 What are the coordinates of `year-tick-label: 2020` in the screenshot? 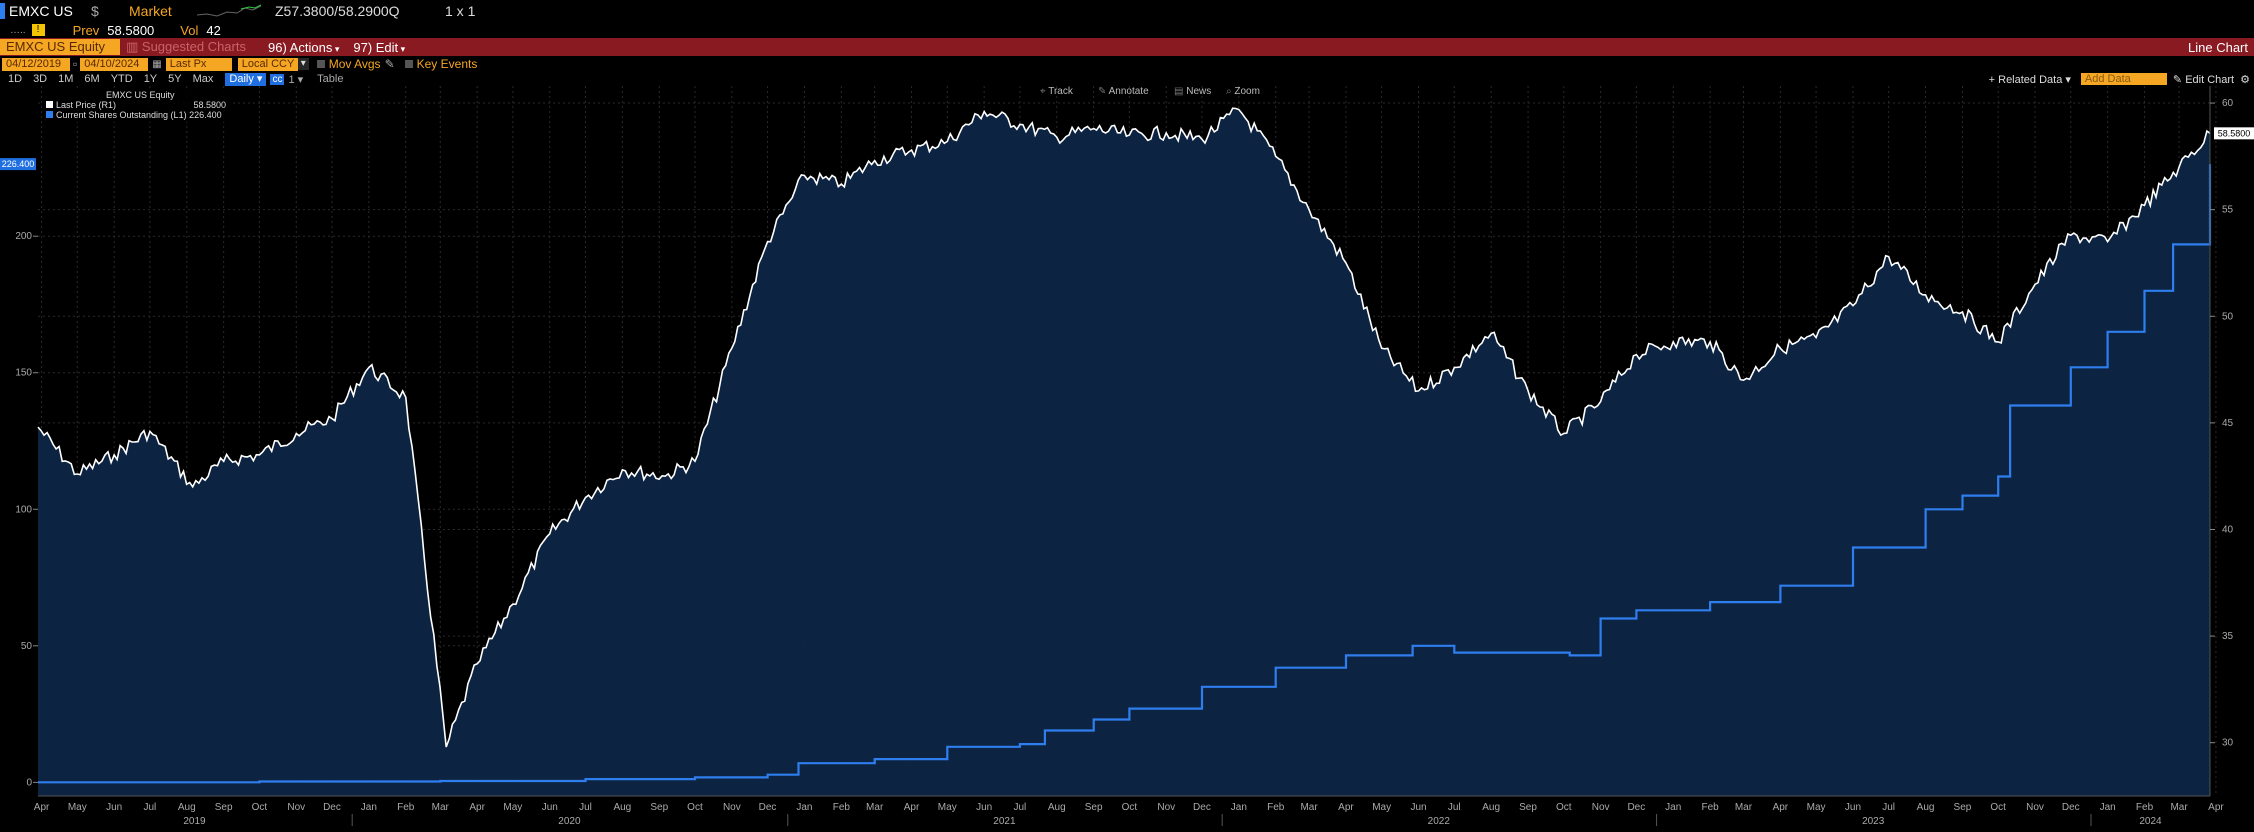 It's located at (569, 821).